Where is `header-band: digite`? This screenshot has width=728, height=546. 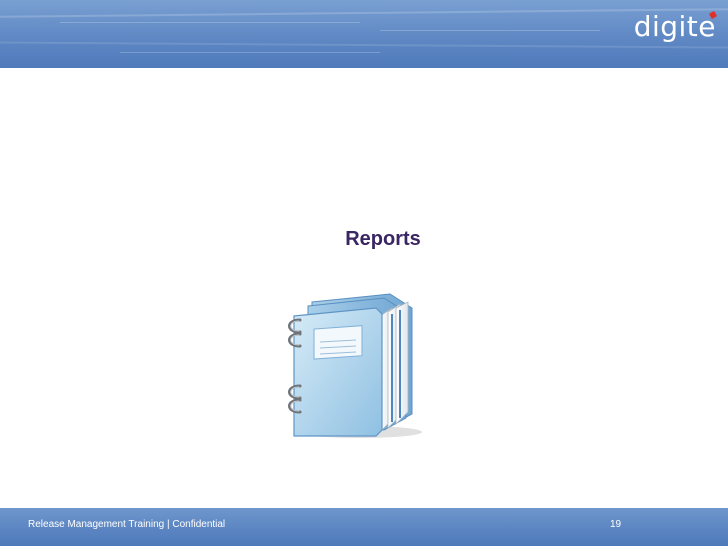
header-band: digite is located at coordinates (364, 34).